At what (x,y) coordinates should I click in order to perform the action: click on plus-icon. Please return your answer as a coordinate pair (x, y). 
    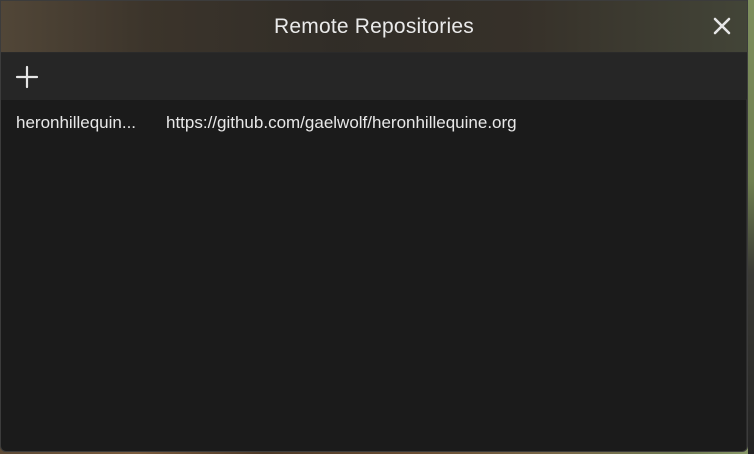
    Looking at the image, I should click on (27, 77).